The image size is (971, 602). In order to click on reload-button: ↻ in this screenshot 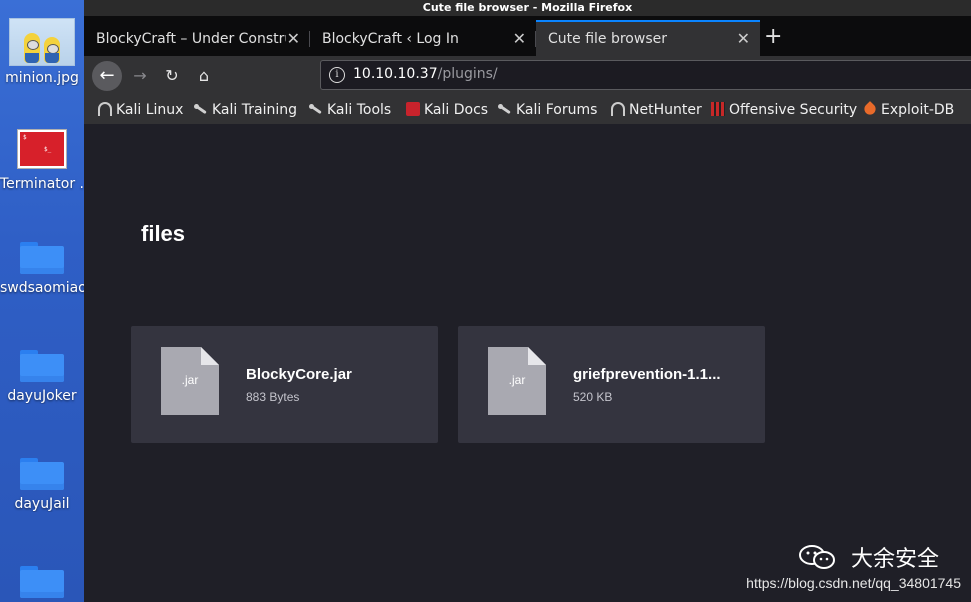, I will do `click(172, 76)`.